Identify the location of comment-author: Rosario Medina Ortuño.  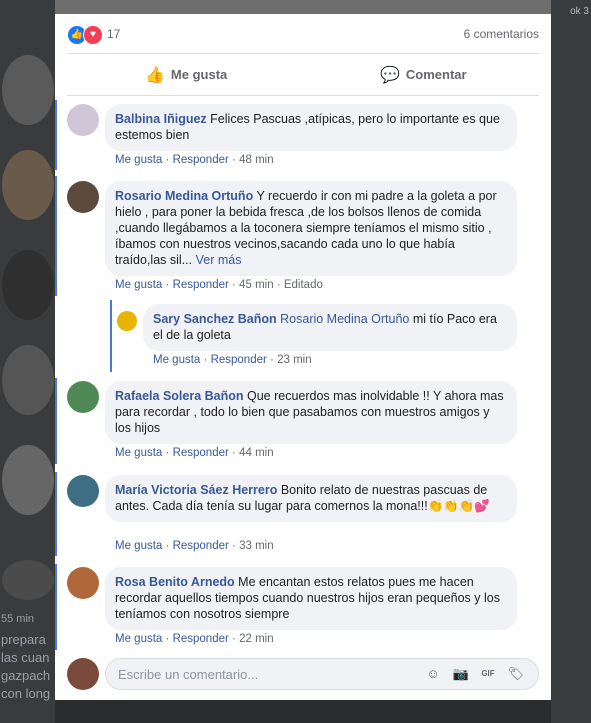
(184, 196).